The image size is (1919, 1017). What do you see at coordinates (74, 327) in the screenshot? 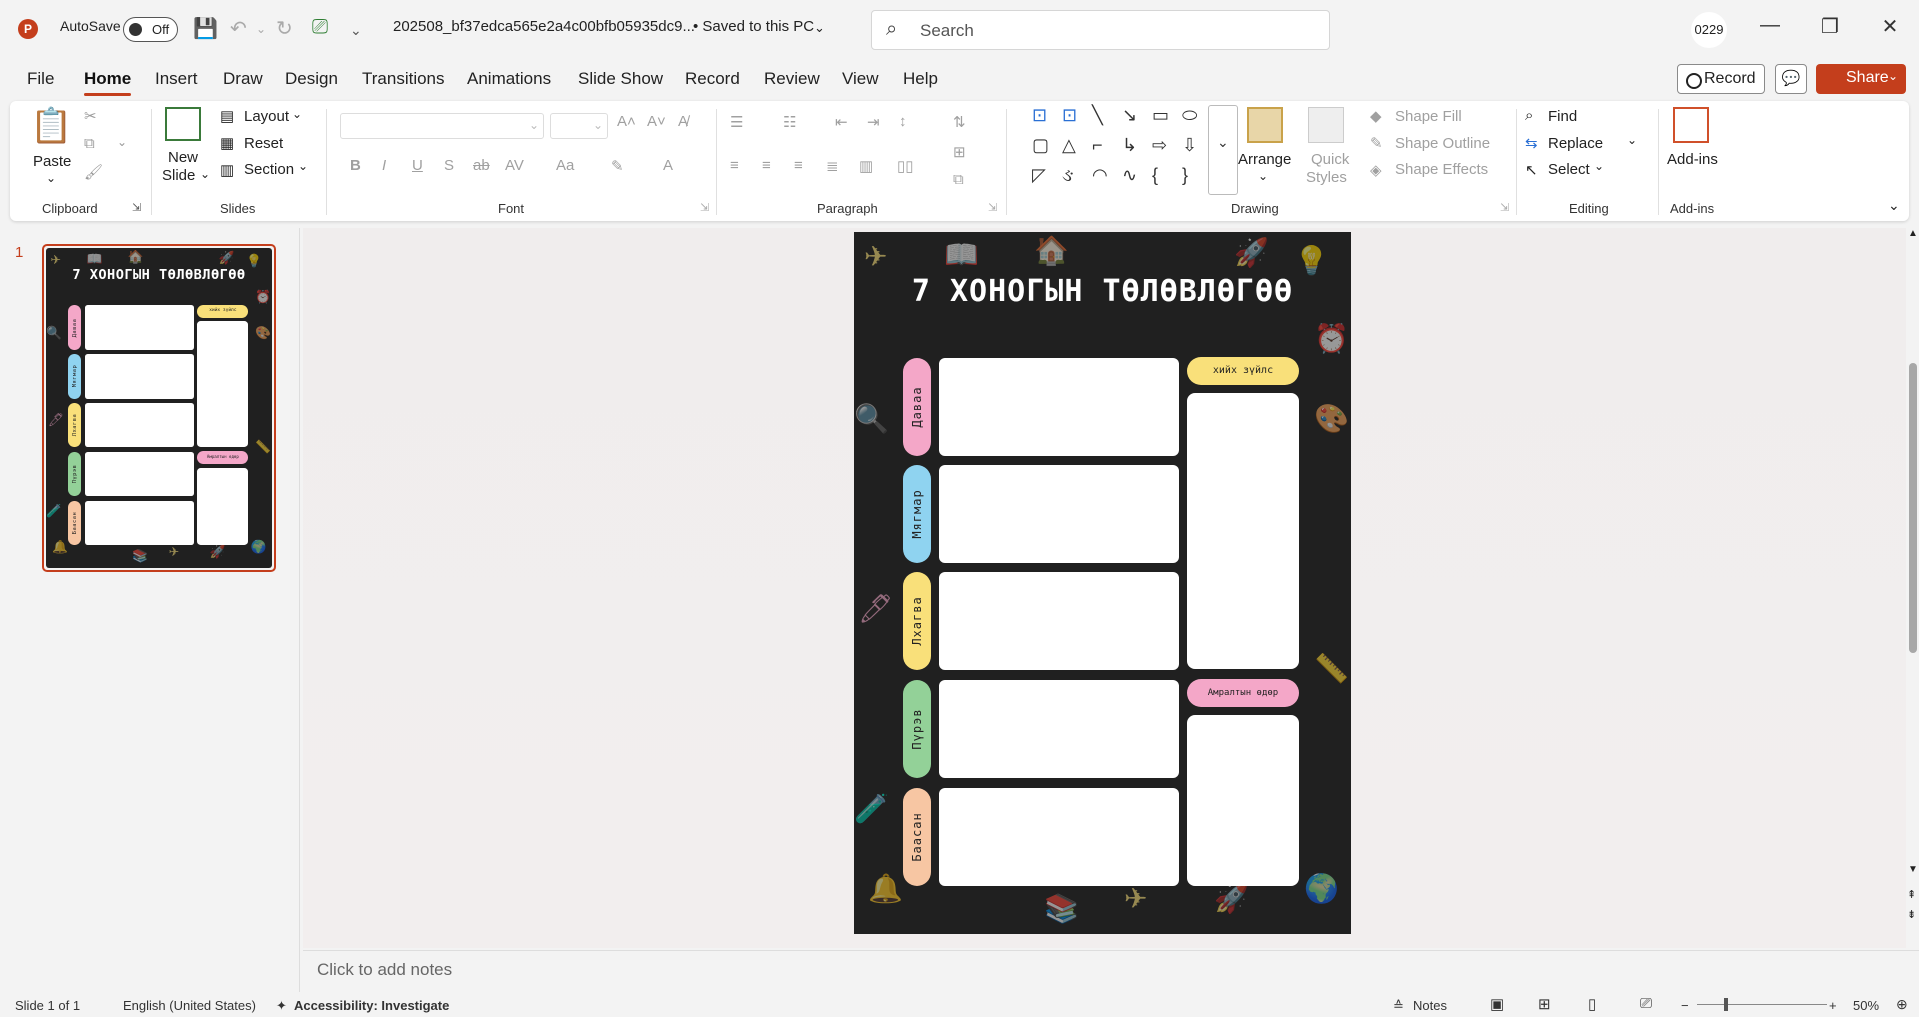
I see `thumb-day-pill: Даваа` at bounding box center [74, 327].